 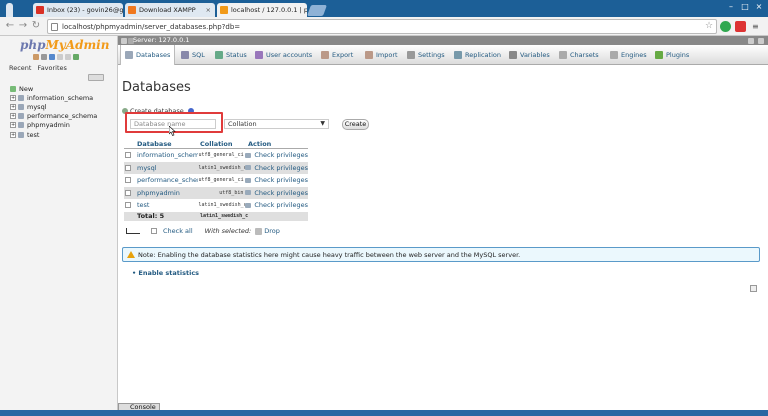 What do you see at coordinates (185, 55) in the screenshot?
I see `sql-icon` at bounding box center [185, 55].